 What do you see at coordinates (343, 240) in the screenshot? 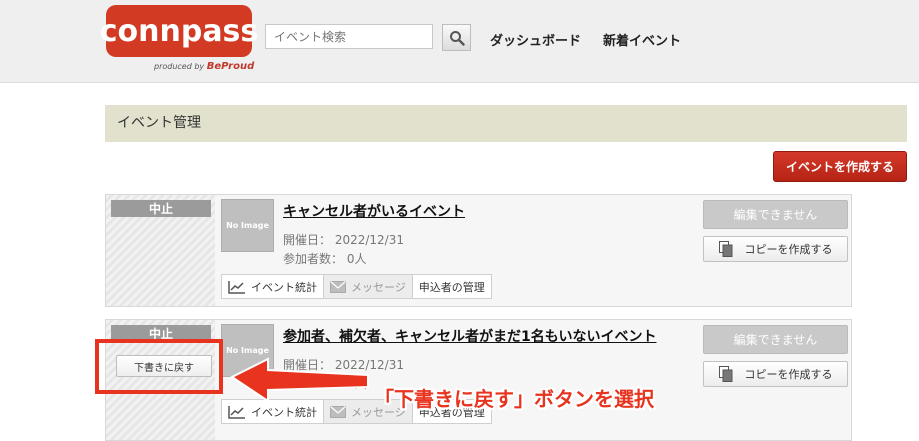
I see `event-date: 開催日： 2022/12/31` at bounding box center [343, 240].